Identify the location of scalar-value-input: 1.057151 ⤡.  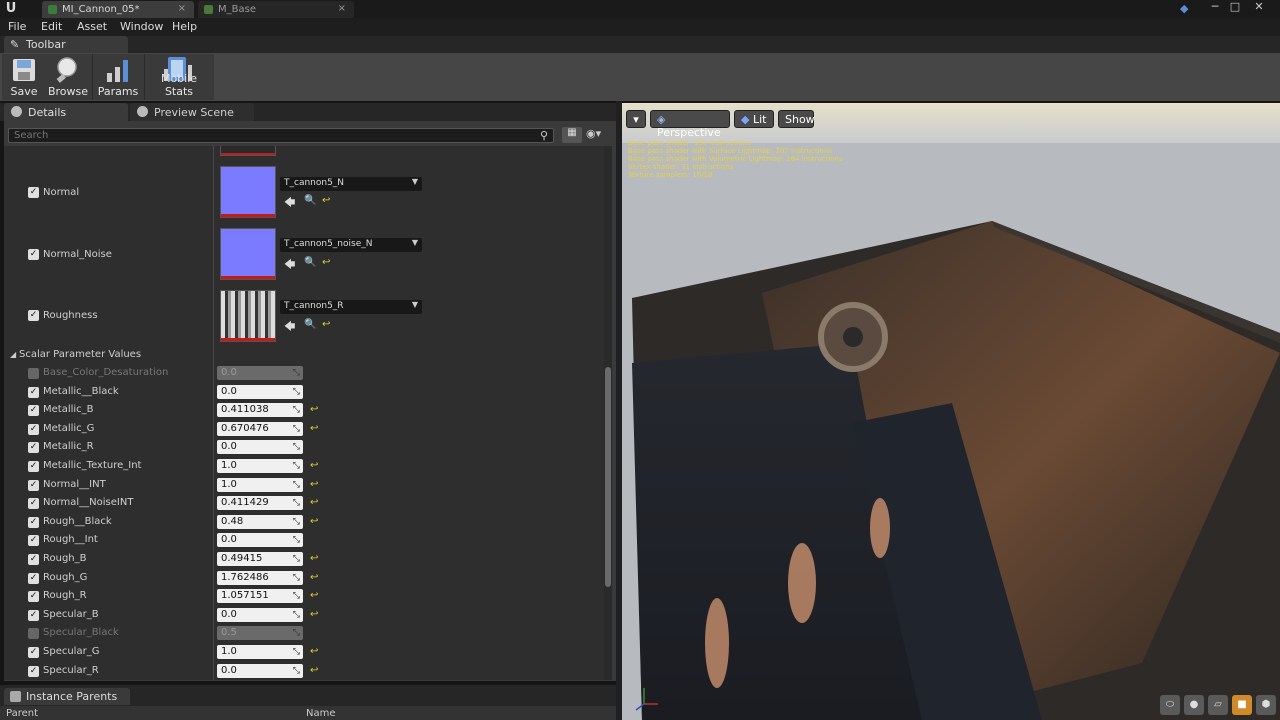
(260, 596).